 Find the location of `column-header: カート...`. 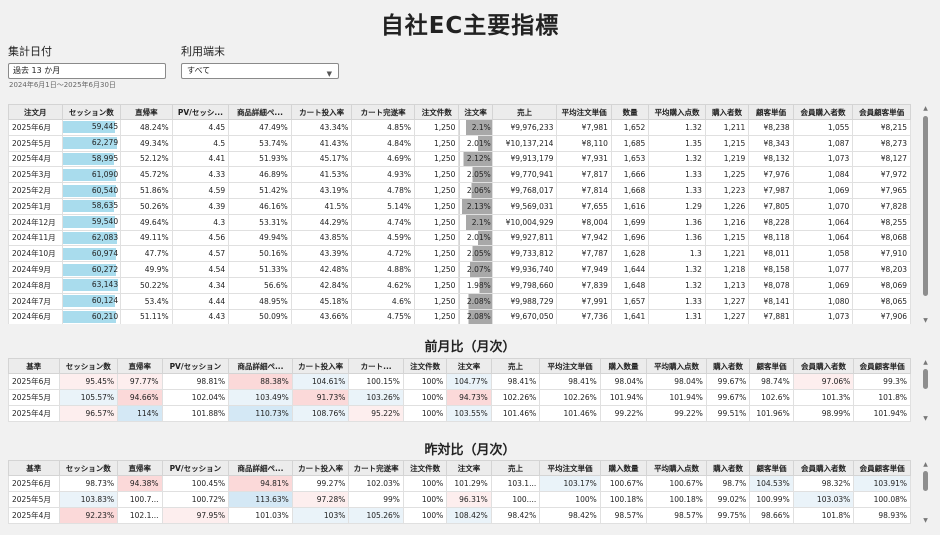

column-header: カート... is located at coordinates (376, 366).